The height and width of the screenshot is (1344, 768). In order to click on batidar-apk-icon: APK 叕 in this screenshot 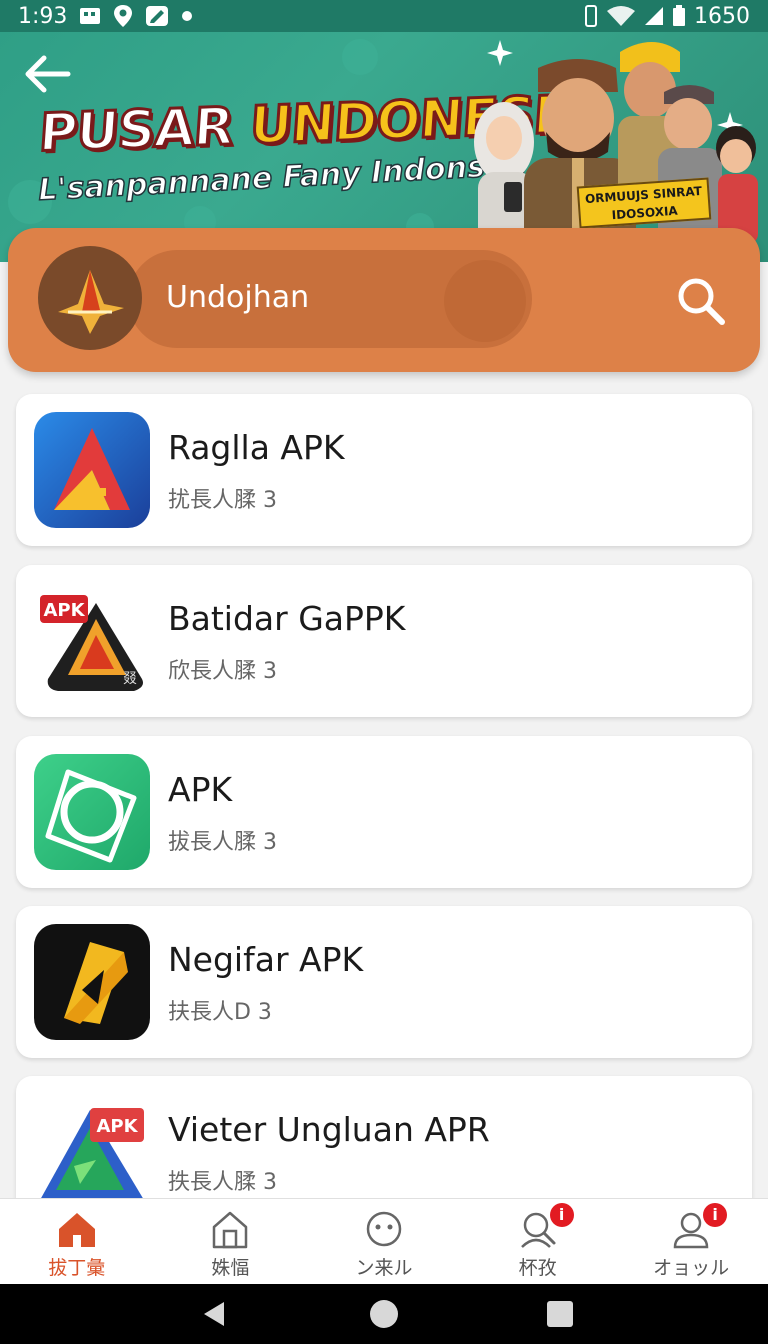, I will do `click(92, 641)`.